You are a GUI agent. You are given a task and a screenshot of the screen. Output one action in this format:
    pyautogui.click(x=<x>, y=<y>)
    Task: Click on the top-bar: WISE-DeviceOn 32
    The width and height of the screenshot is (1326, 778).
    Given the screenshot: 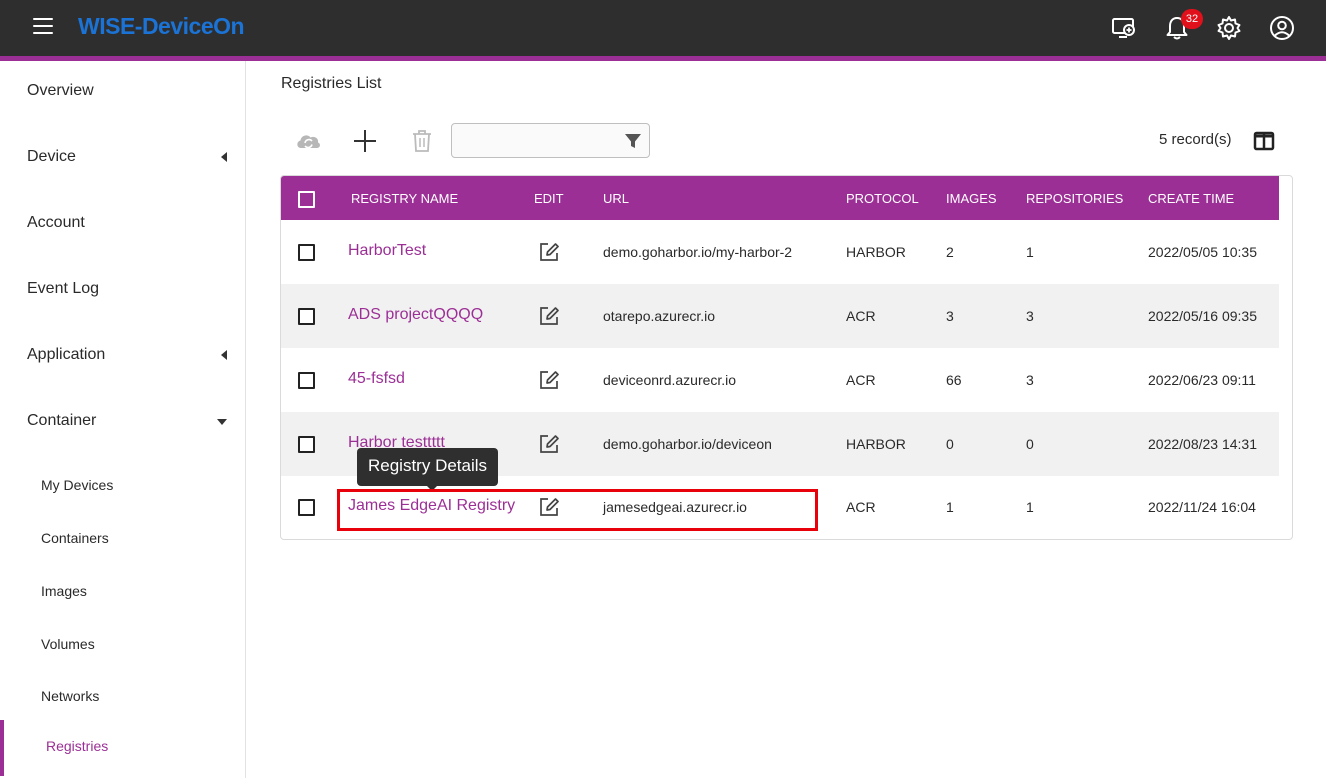 What is the action you would take?
    pyautogui.click(x=663, y=28)
    